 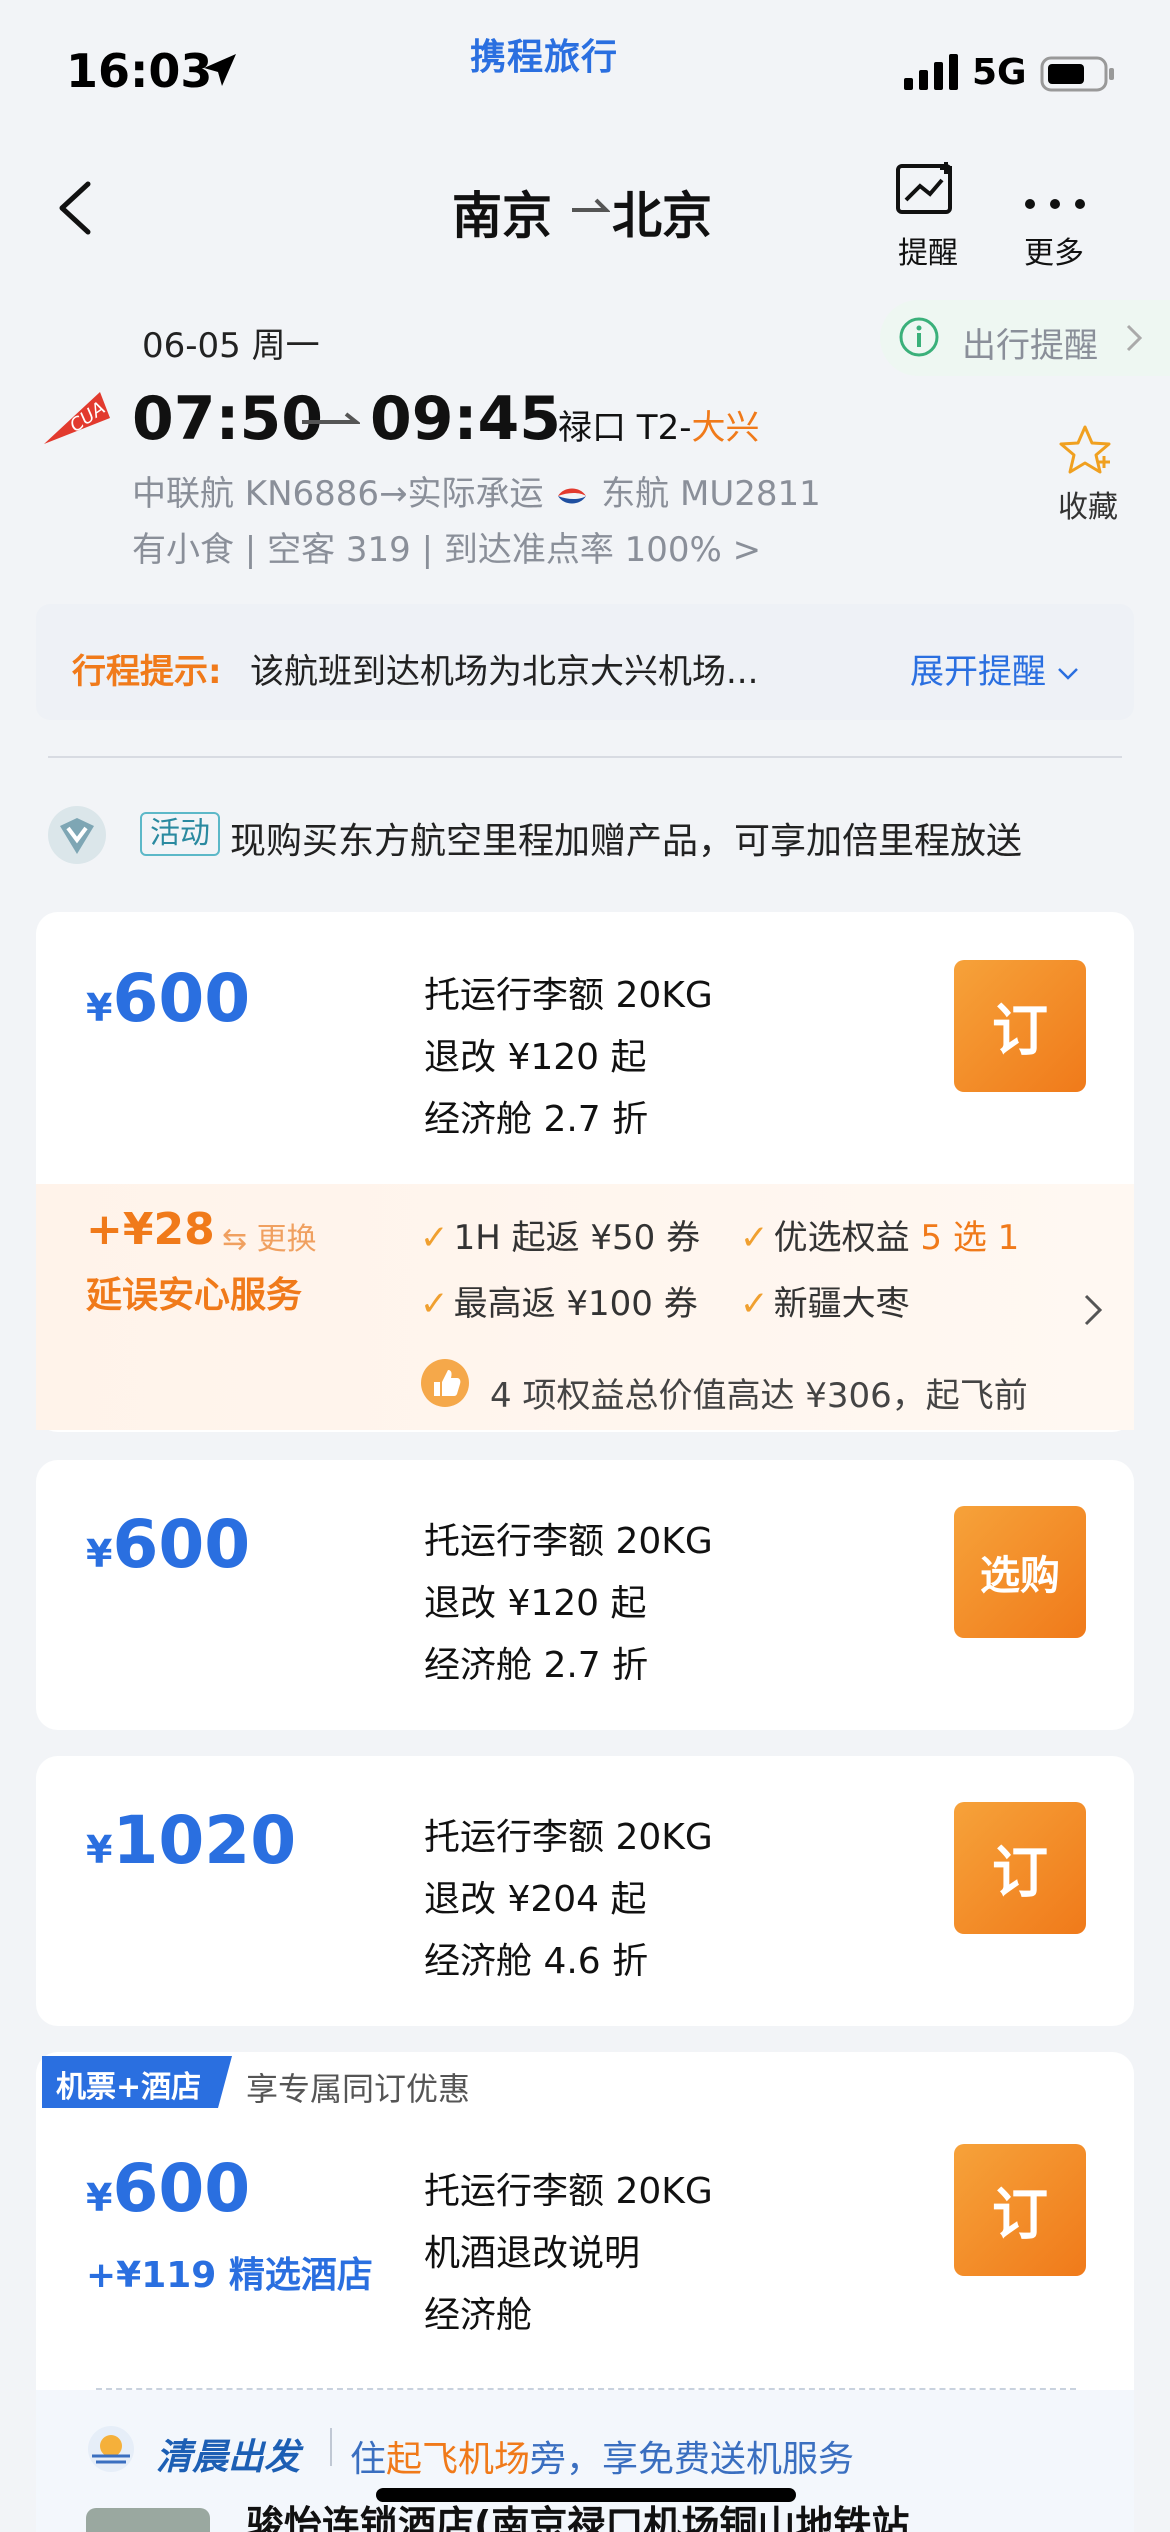 I want to click on swap-service-button: ⇆ 更换, so click(x=269, y=1236).